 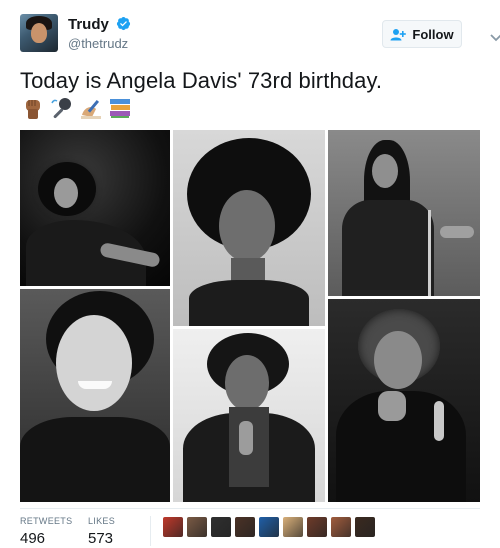 What do you see at coordinates (94, 363) in the screenshot?
I see `photo-4-face` at bounding box center [94, 363].